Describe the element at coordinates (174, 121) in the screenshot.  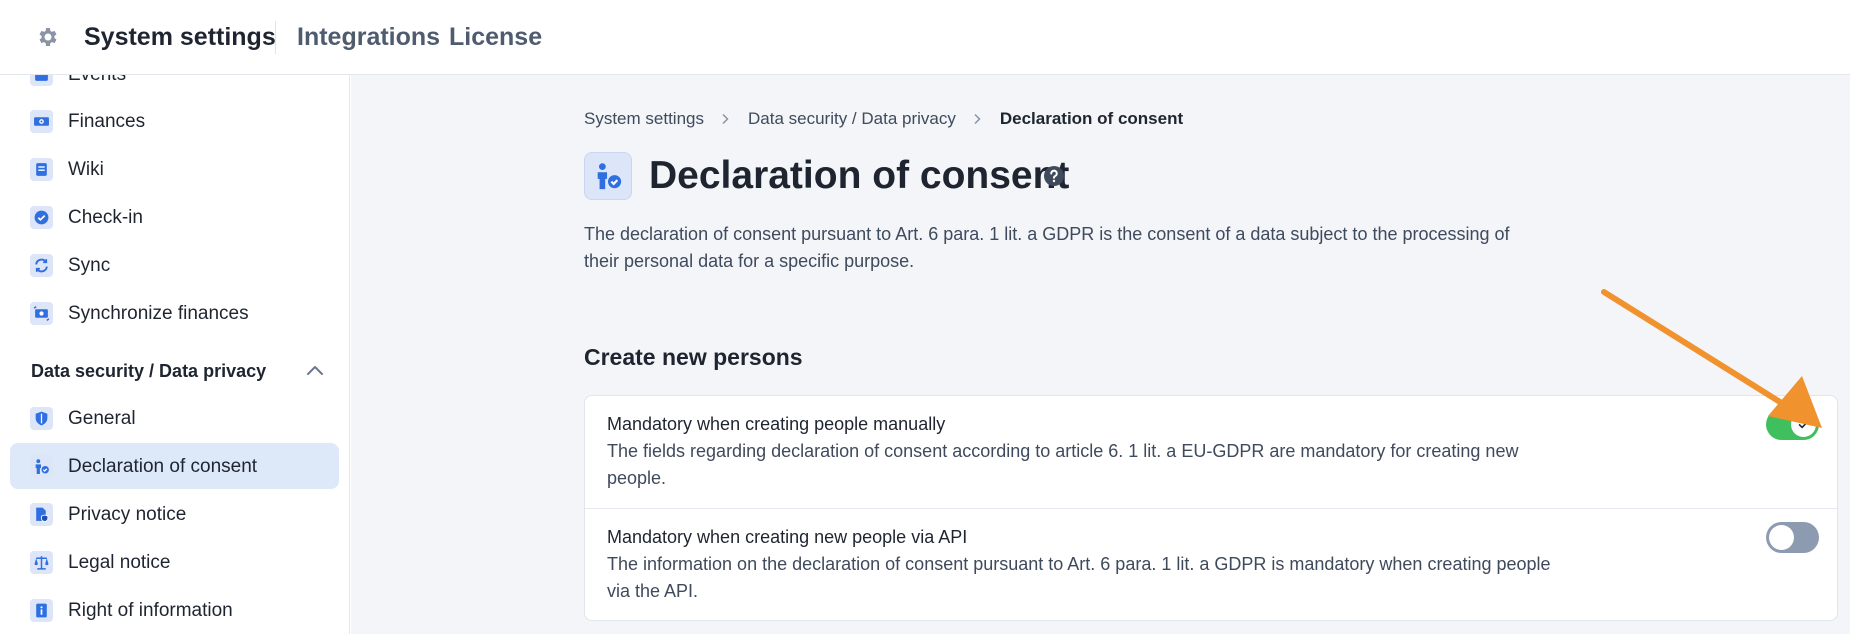
I see `sidebar-item-finances: Finances` at that location.